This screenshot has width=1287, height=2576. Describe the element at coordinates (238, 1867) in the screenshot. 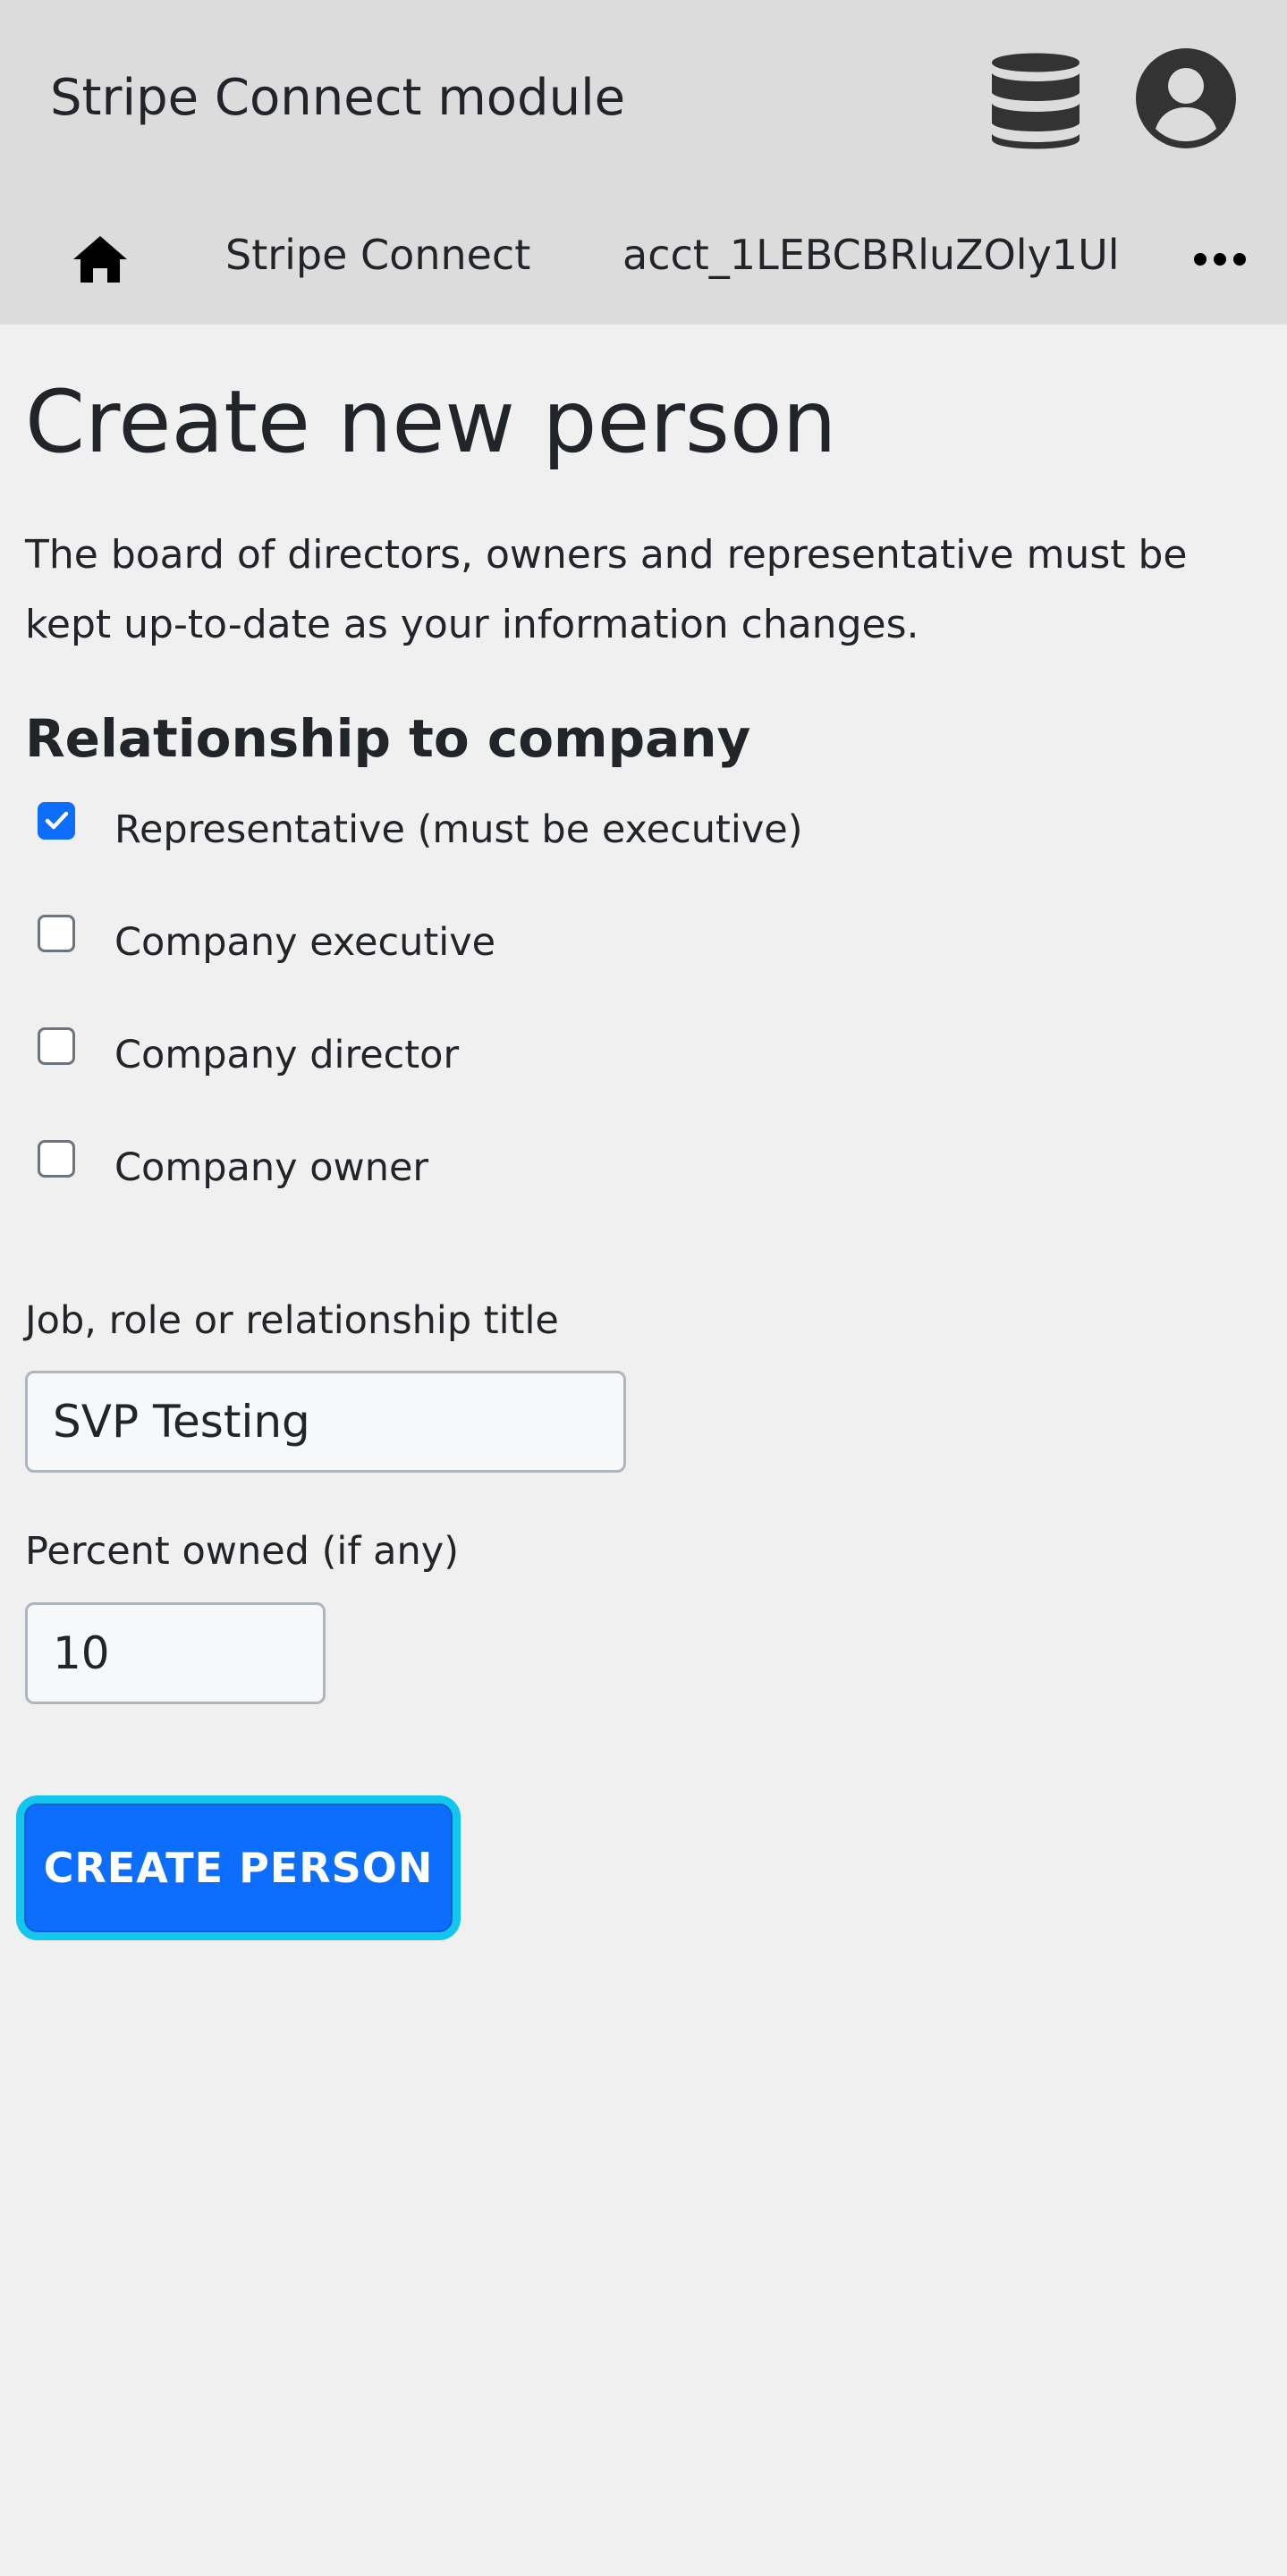

I see `create-person-button: CREATE PERSON` at that location.